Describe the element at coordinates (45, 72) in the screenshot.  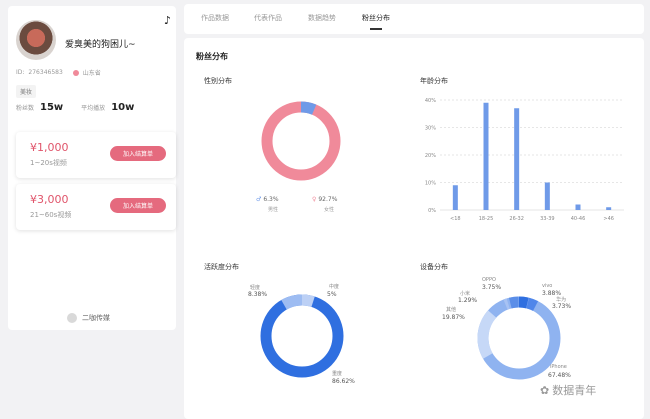
I see `id-value: 276346583` at that location.